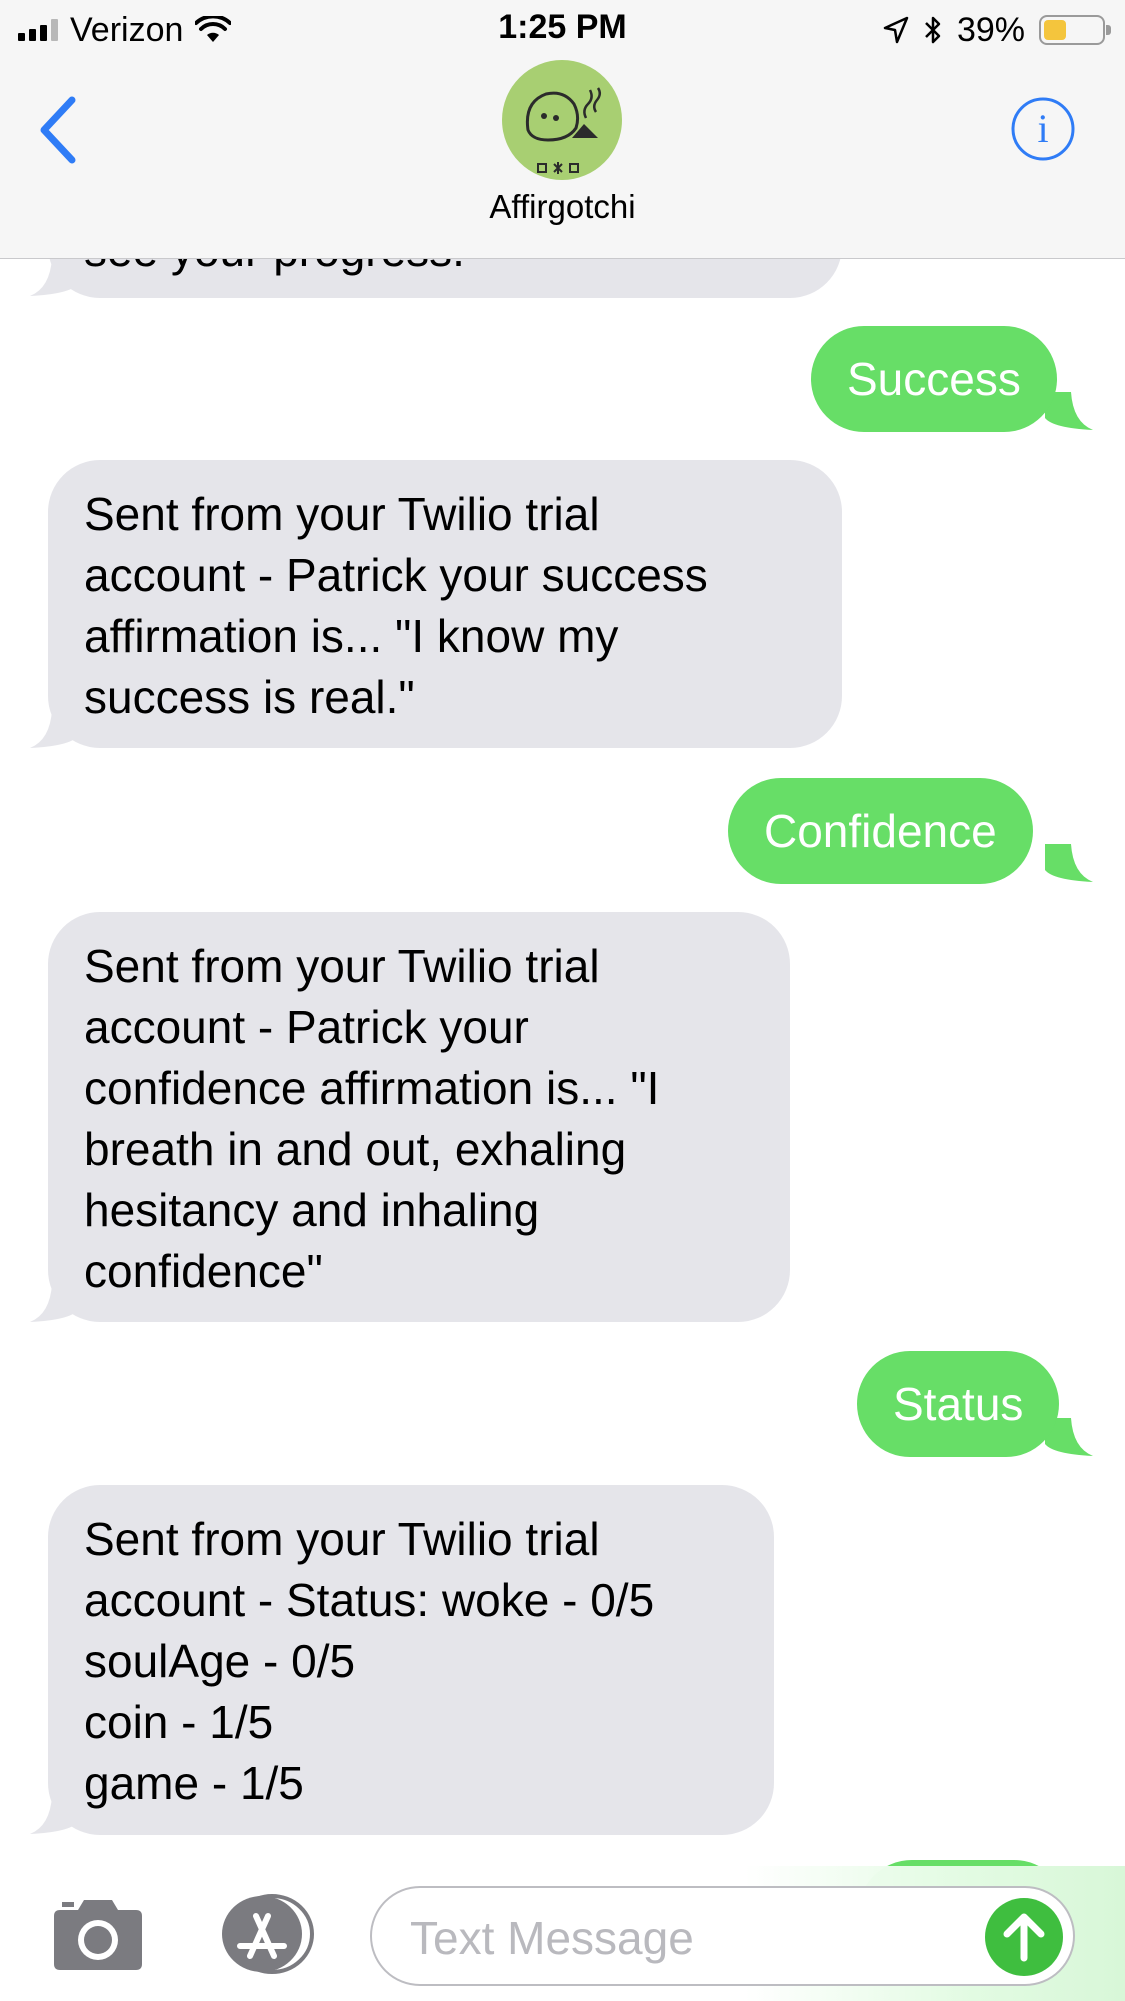  What do you see at coordinates (98, 1934) in the screenshot?
I see `camera-icon` at bounding box center [98, 1934].